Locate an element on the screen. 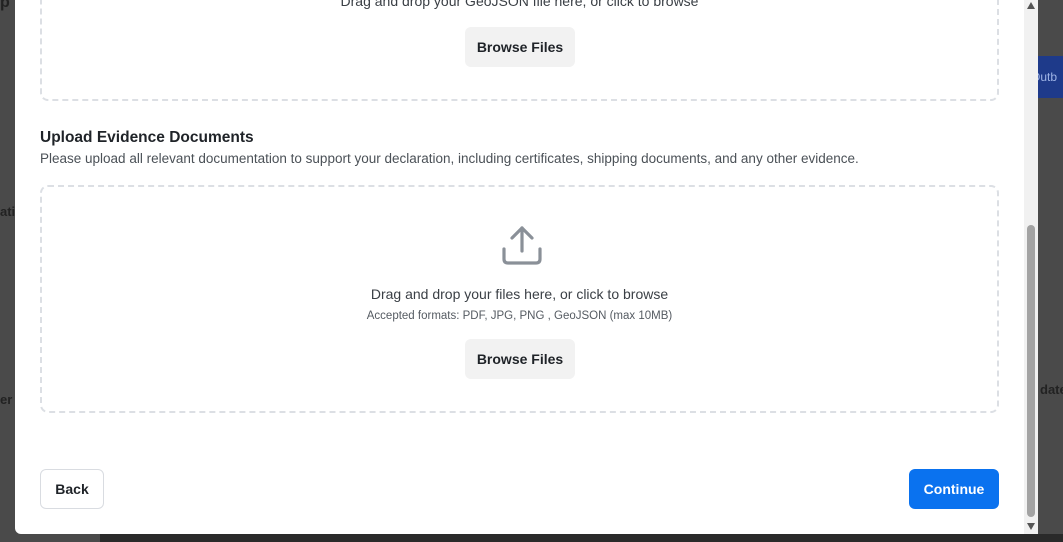  background-text-fragment: ati is located at coordinates (8, 211).